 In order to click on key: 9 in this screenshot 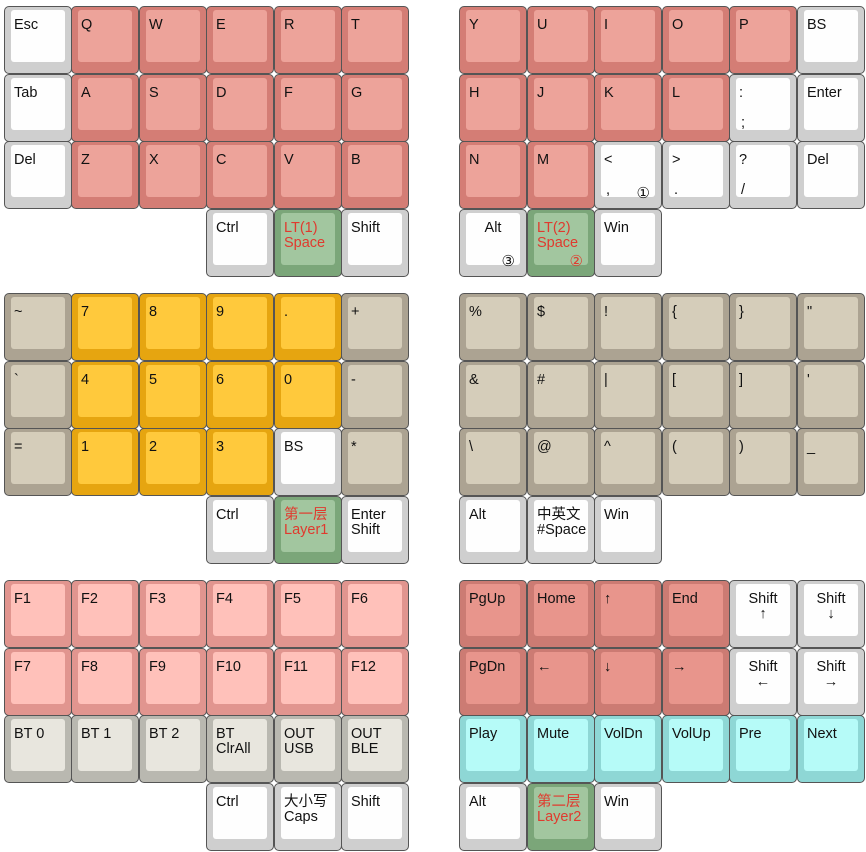, I will do `click(240, 327)`.